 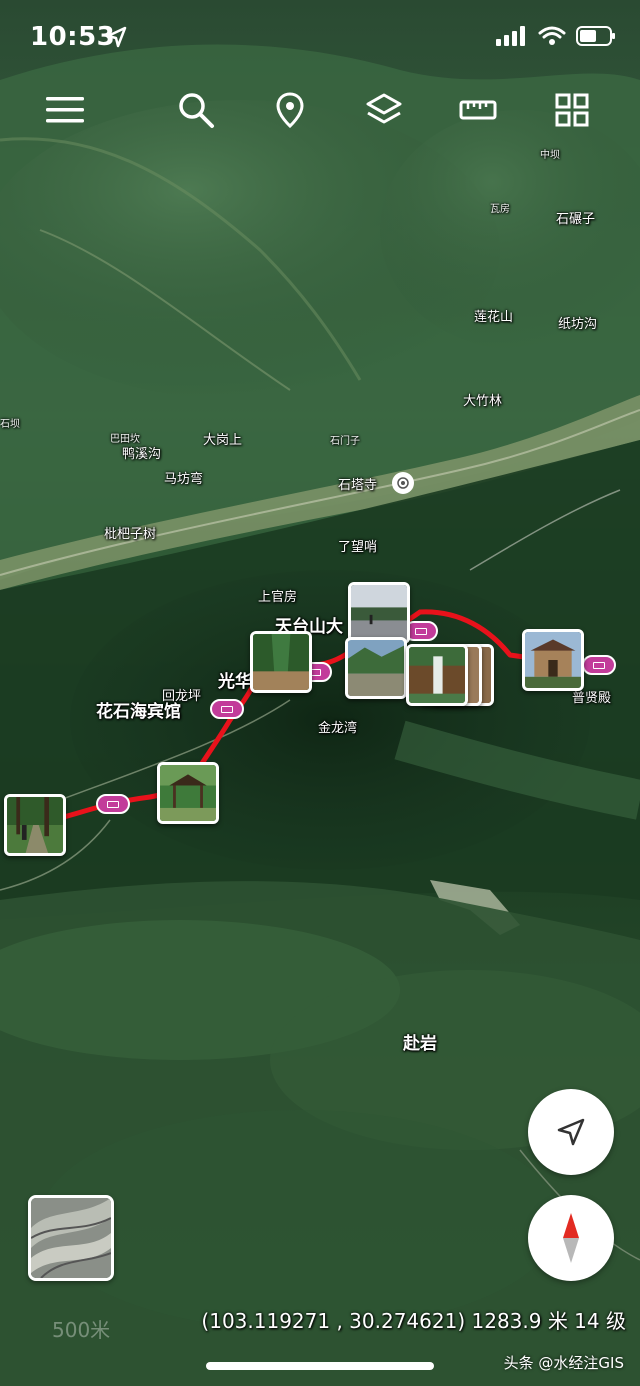 What do you see at coordinates (345, 441) in the screenshot?
I see `map-label-small-3: 石门子` at bounding box center [345, 441].